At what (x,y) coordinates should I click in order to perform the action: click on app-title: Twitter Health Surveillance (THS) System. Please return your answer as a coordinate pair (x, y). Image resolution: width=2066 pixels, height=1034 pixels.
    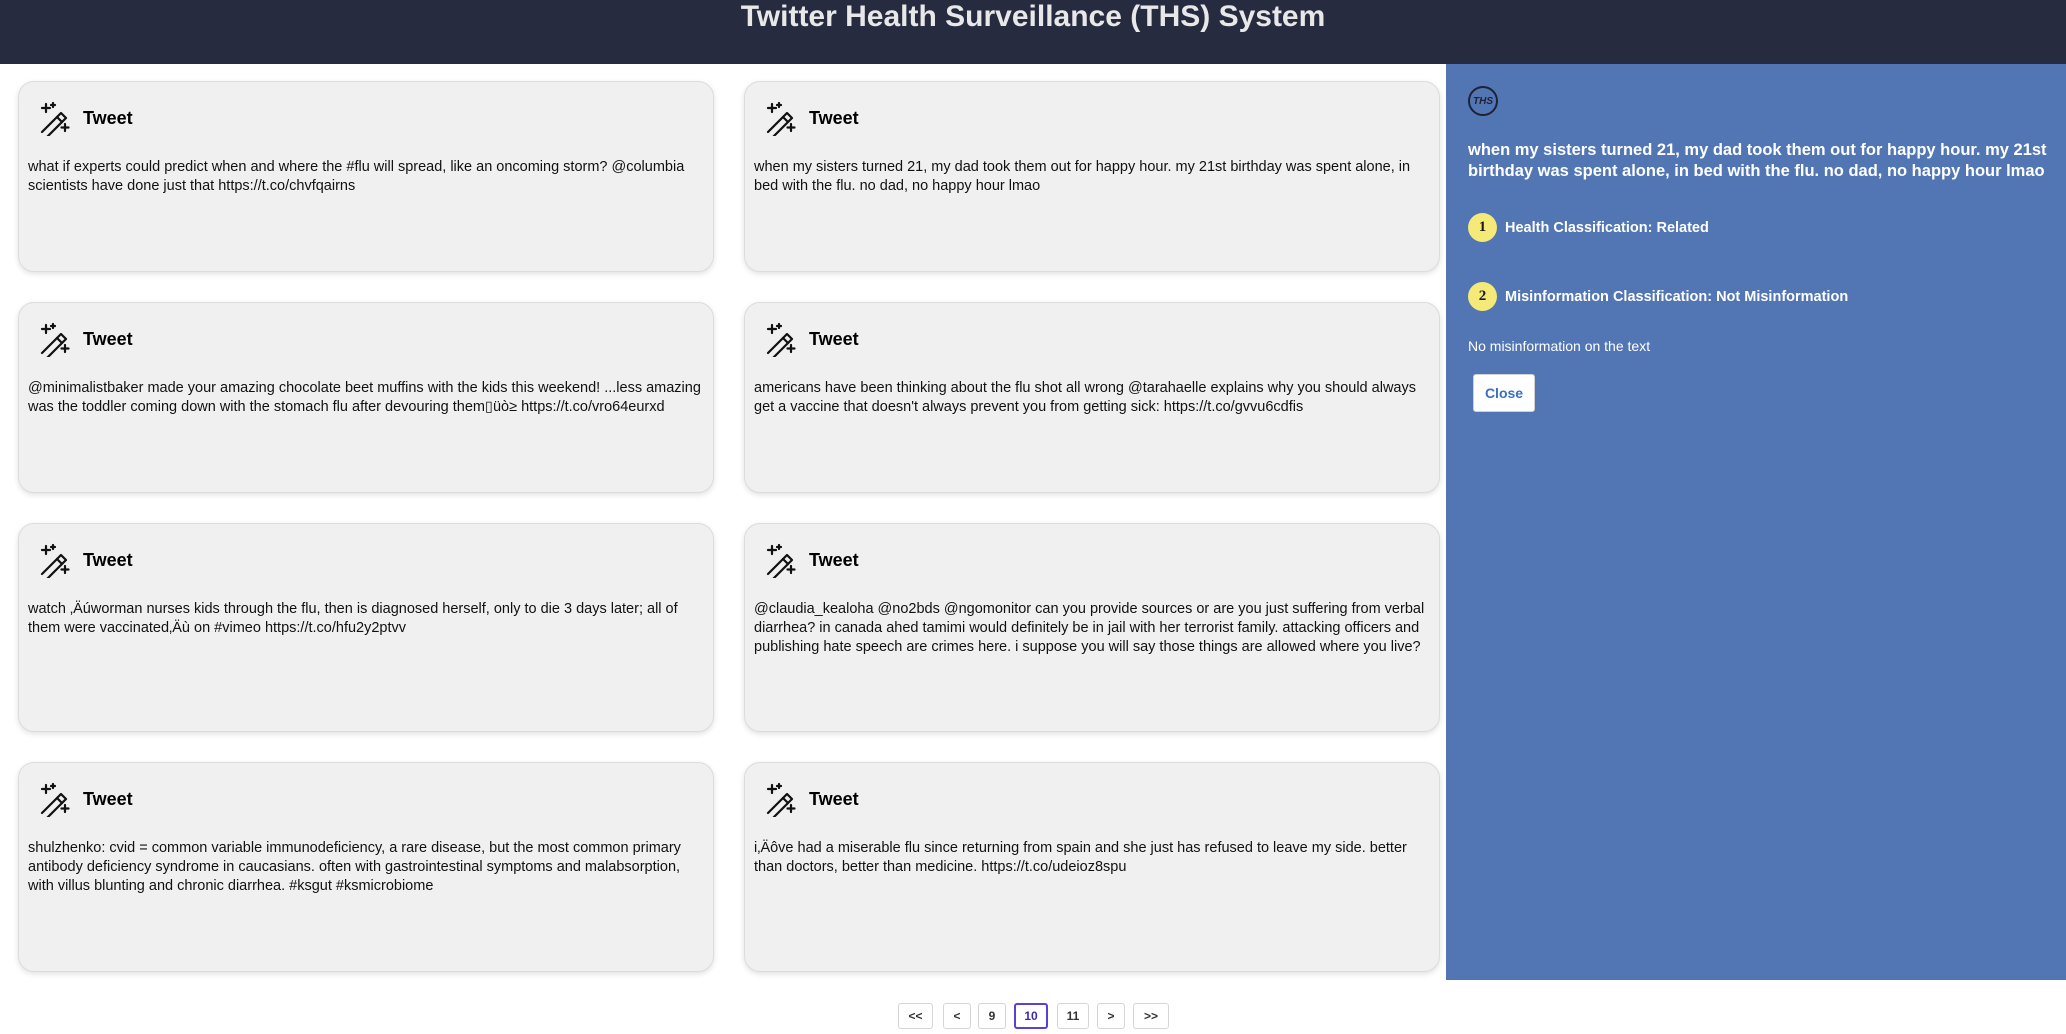
    Looking at the image, I should click on (1033, 16).